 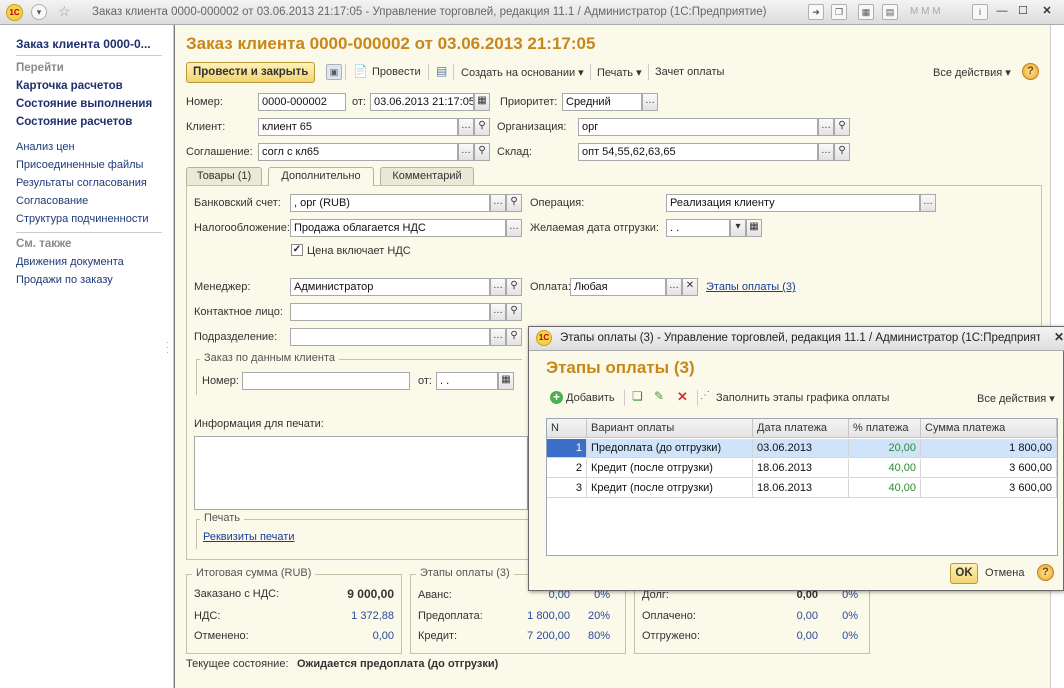 I want to click on column-header-percent: % платежа, so click(x=885, y=428).